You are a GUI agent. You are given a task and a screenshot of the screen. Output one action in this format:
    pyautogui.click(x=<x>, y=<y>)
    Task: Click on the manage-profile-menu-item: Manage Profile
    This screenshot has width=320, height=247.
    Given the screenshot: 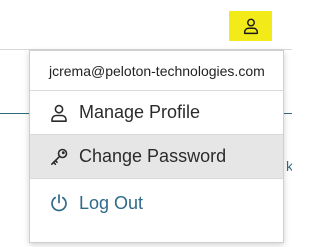 What is the action you would take?
    pyautogui.click(x=156, y=113)
    